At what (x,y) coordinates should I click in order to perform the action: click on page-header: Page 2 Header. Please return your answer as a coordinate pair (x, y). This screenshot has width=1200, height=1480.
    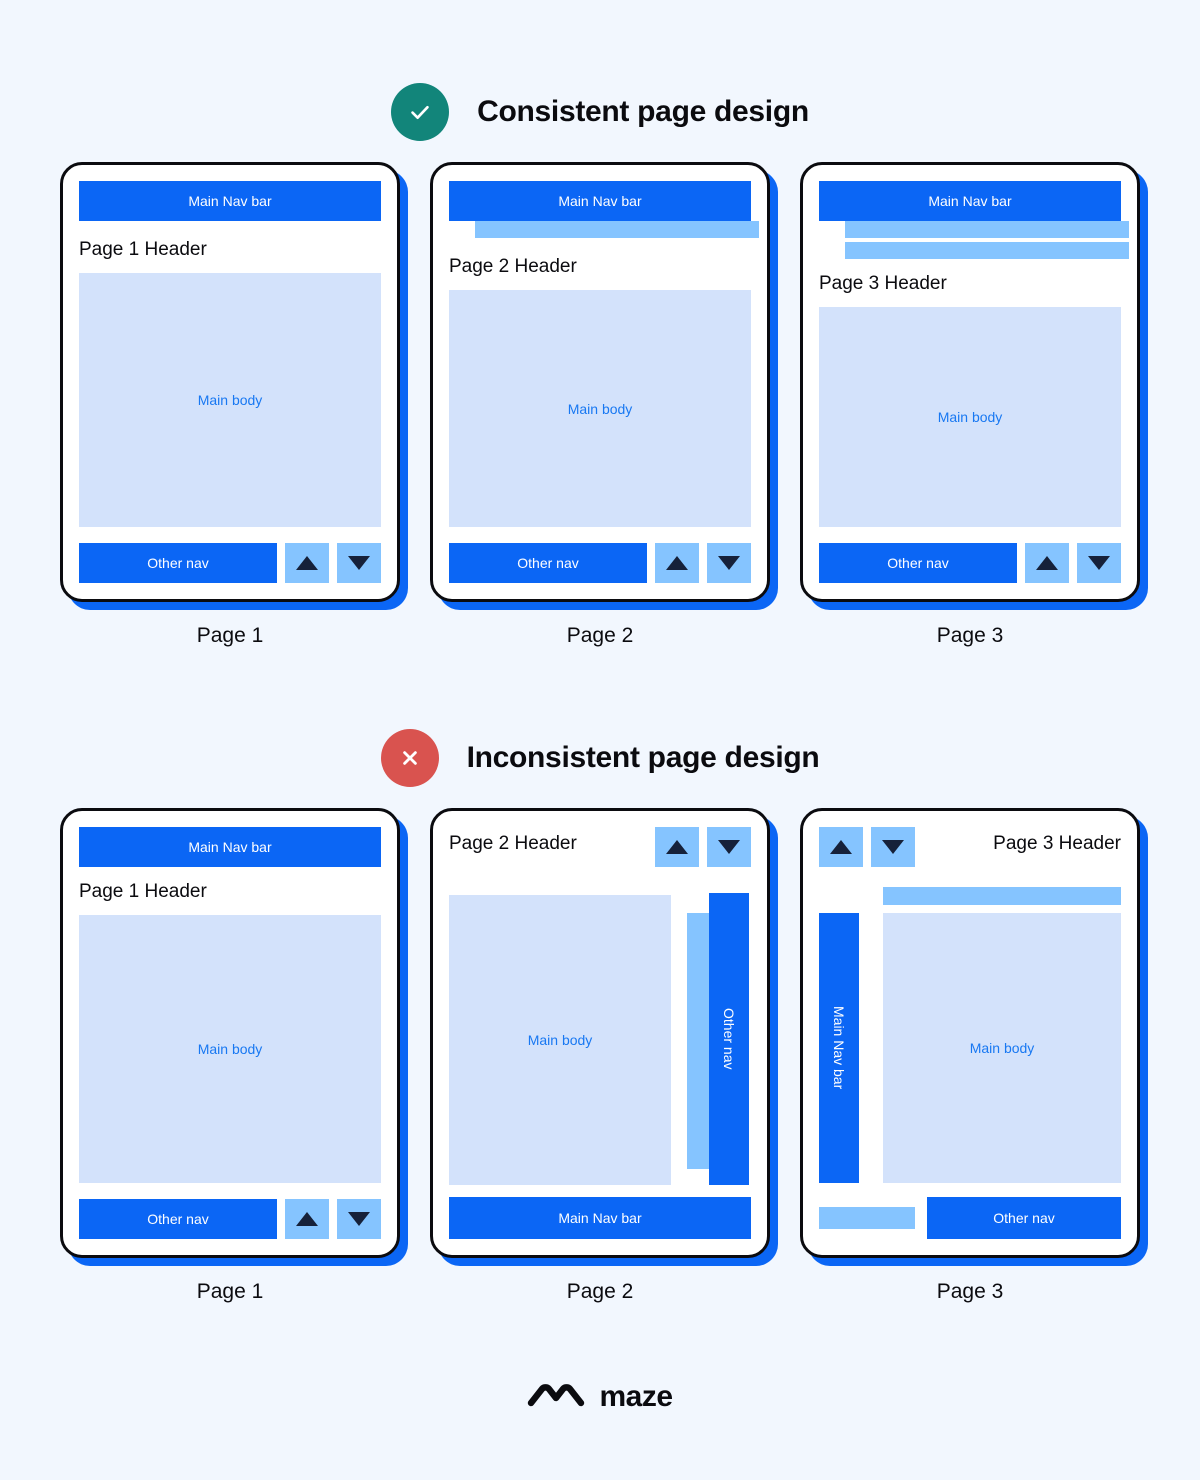
    Looking at the image, I should click on (513, 266).